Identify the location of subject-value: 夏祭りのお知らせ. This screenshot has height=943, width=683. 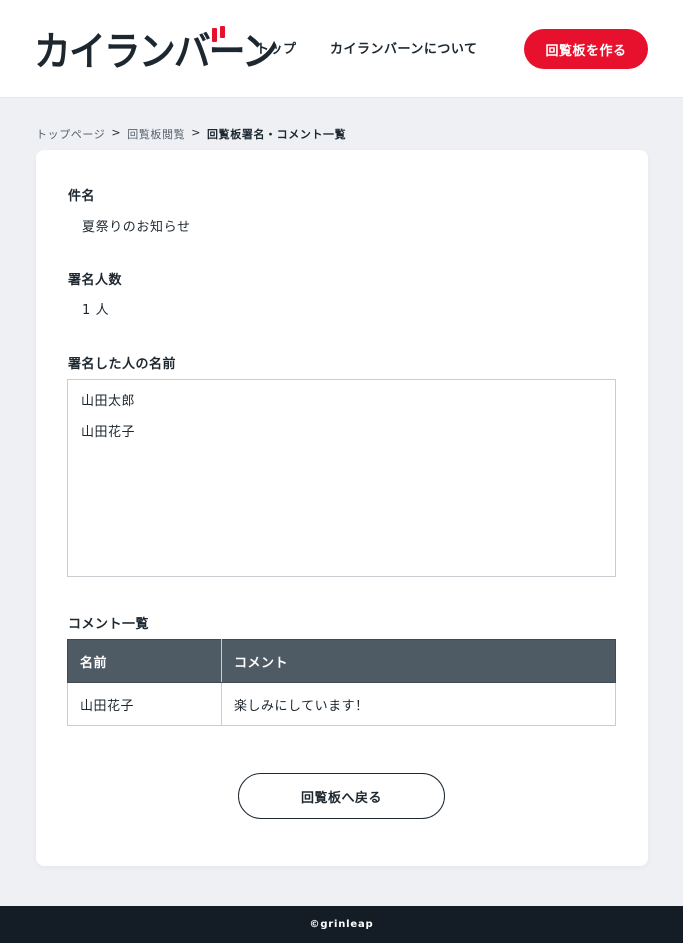
(136, 227).